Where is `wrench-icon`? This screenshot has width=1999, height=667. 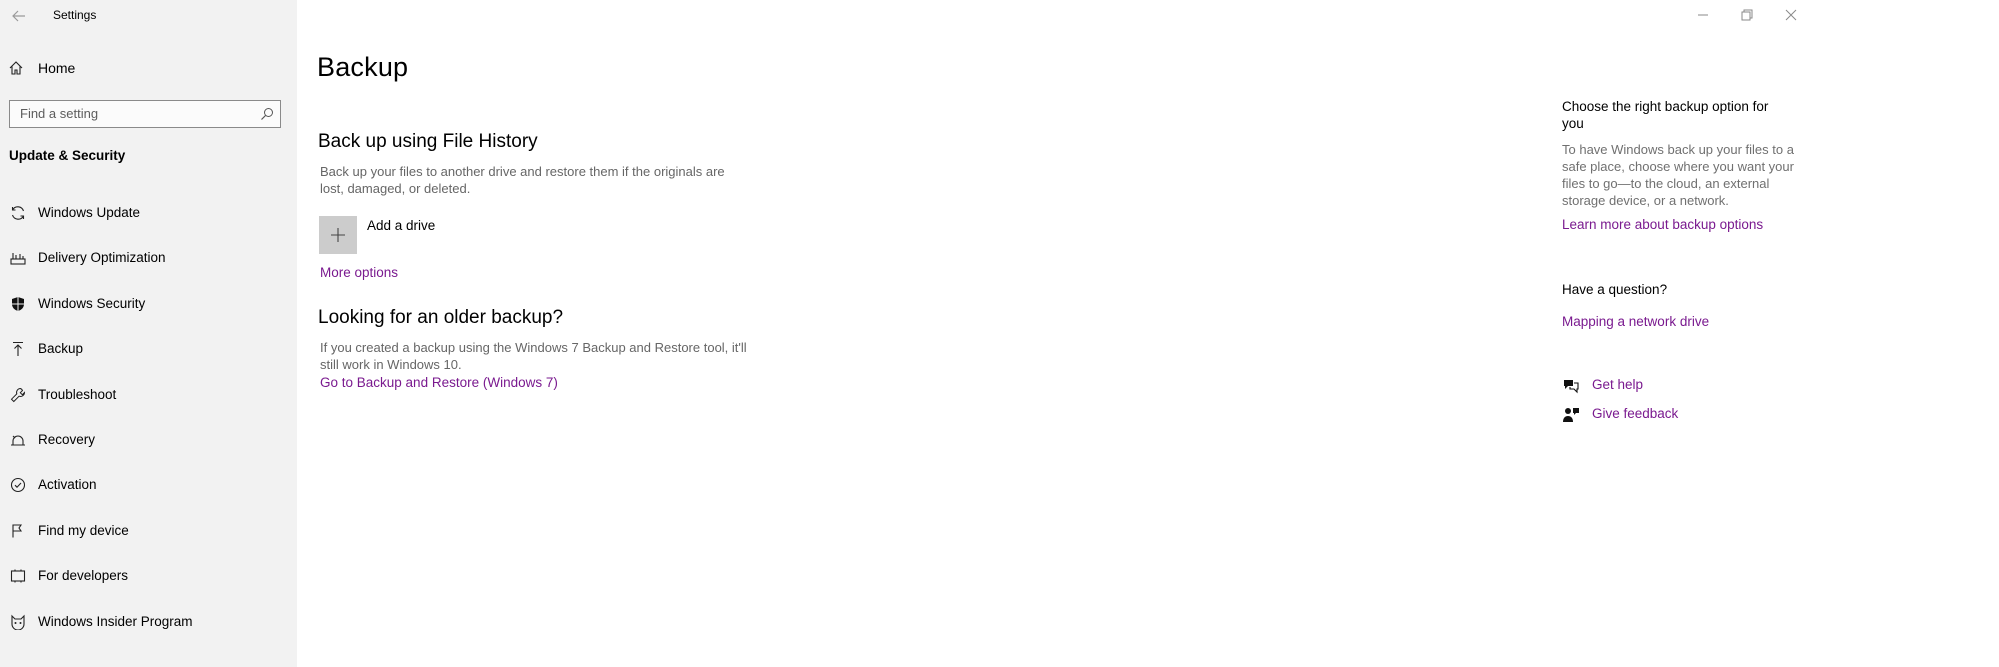
wrench-icon is located at coordinates (18, 395).